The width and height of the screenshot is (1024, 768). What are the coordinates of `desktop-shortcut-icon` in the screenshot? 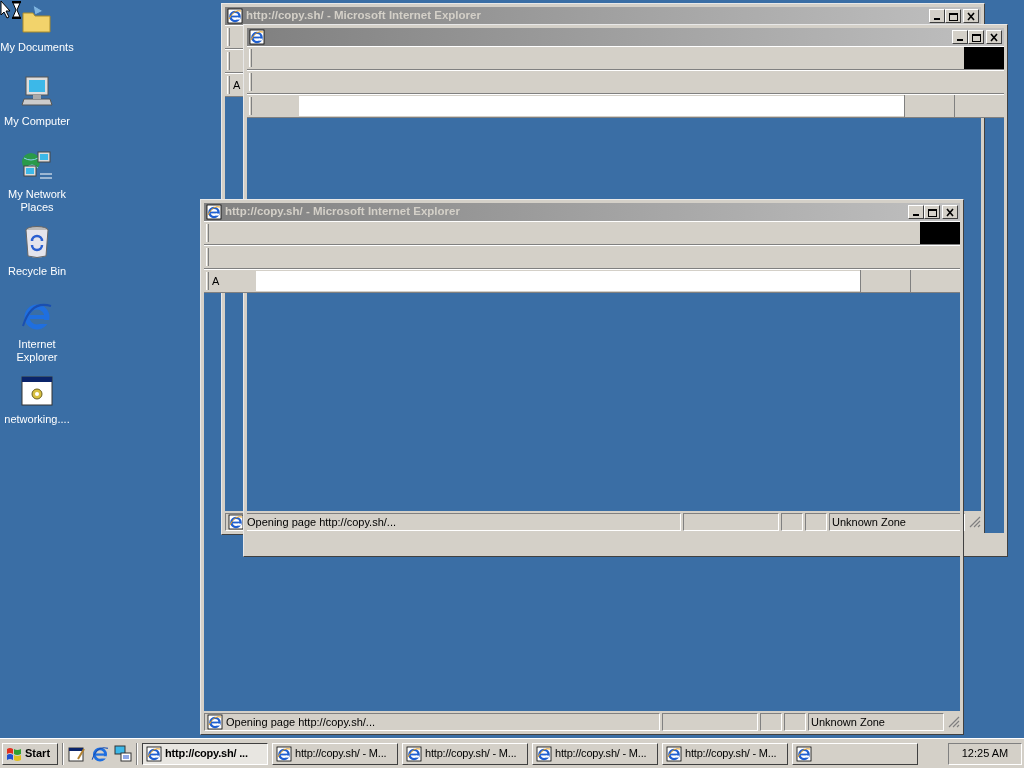 It's located at (77, 753).